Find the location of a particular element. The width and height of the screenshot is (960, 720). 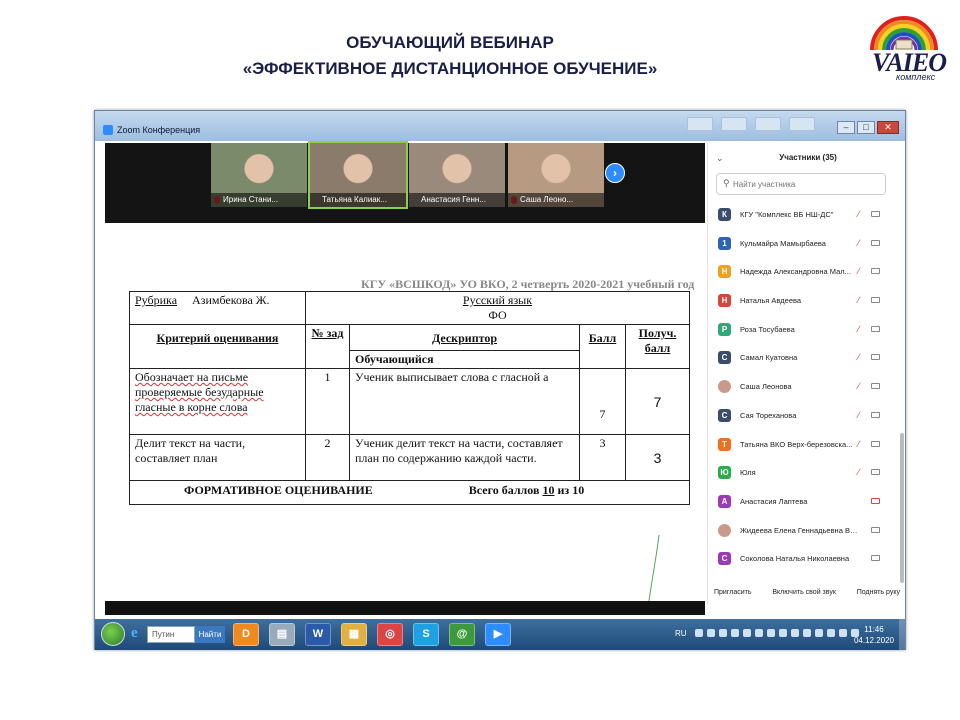

invite-button: Пригласить is located at coordinates (732, 597).